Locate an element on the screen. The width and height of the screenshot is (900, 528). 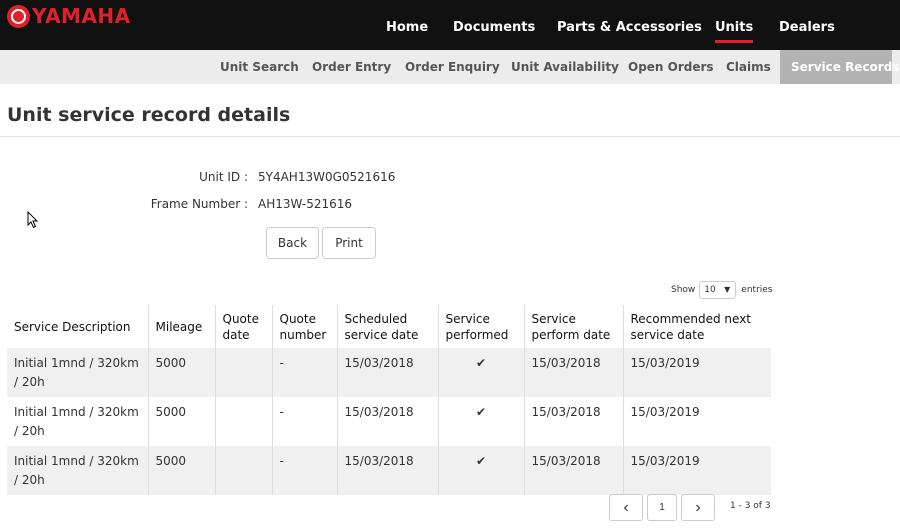
nav-documents: Documents is located at coordinates (494, 27).